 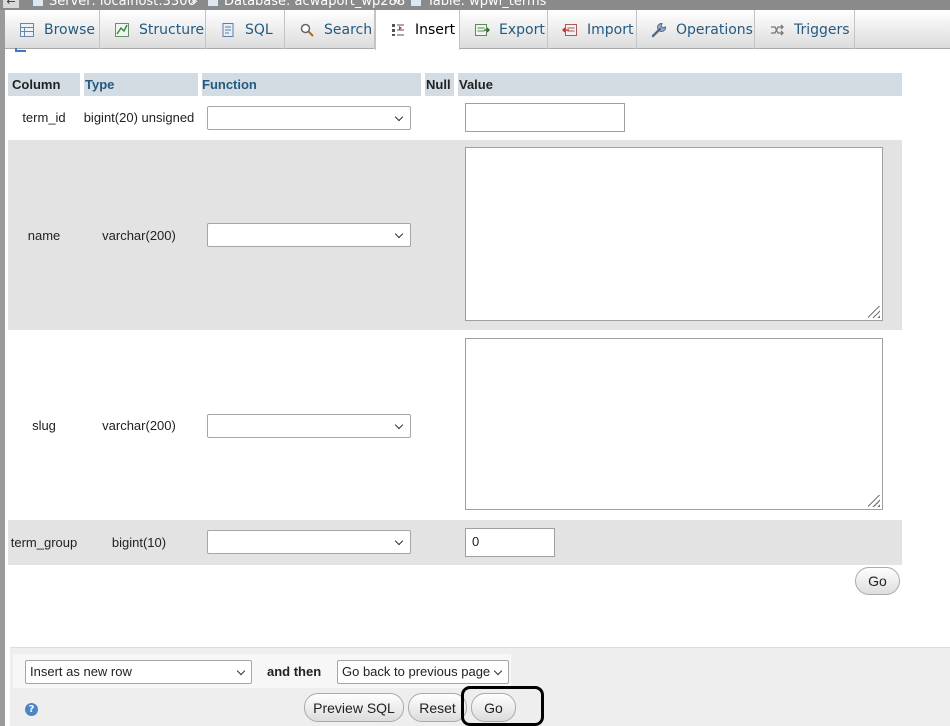 What do you see at coordinates (38, 3) in the screenshot?
I see `server-icon` at bounding box center [38, 3].